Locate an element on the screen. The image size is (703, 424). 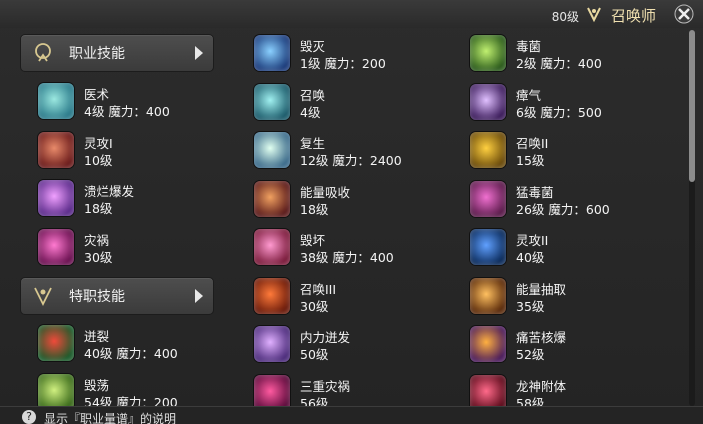
job-skill-icon is located at coordinates (43, 52).